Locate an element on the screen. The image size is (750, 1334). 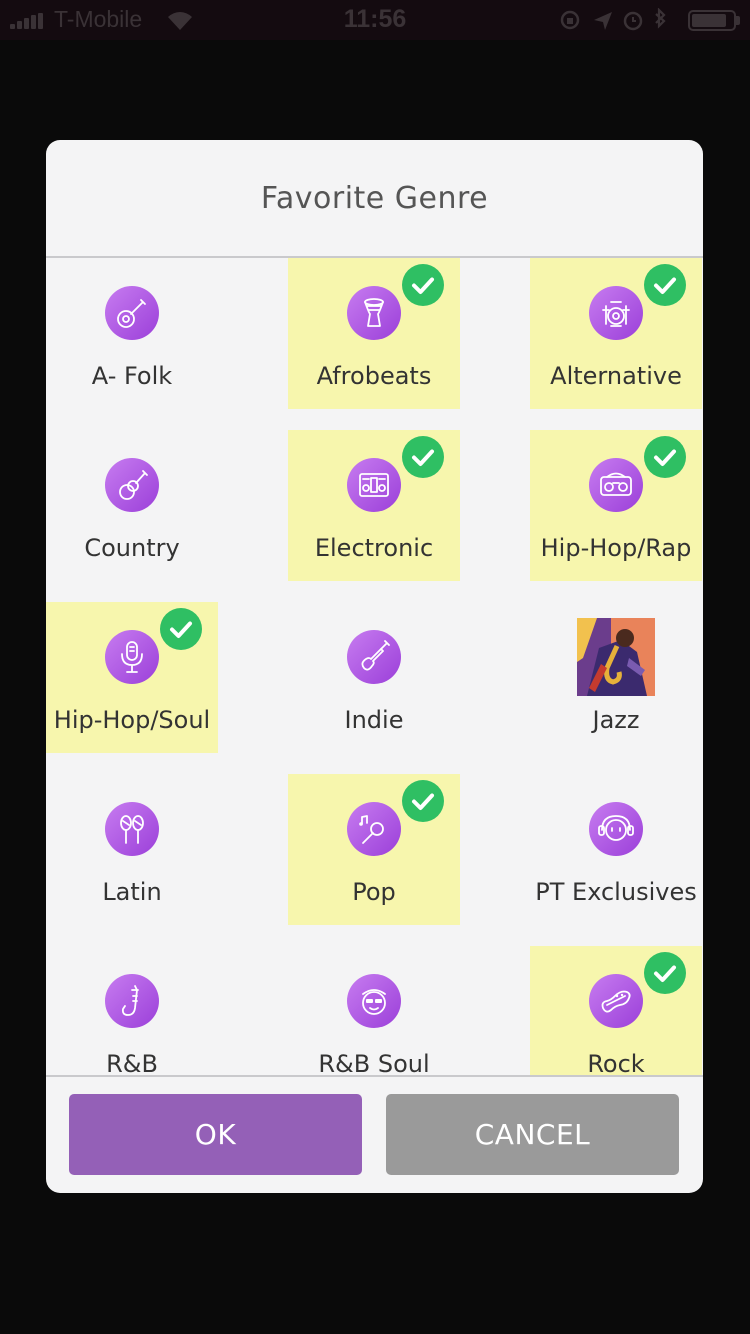
genre-item: Electronic is located at coordinates (374, 505).